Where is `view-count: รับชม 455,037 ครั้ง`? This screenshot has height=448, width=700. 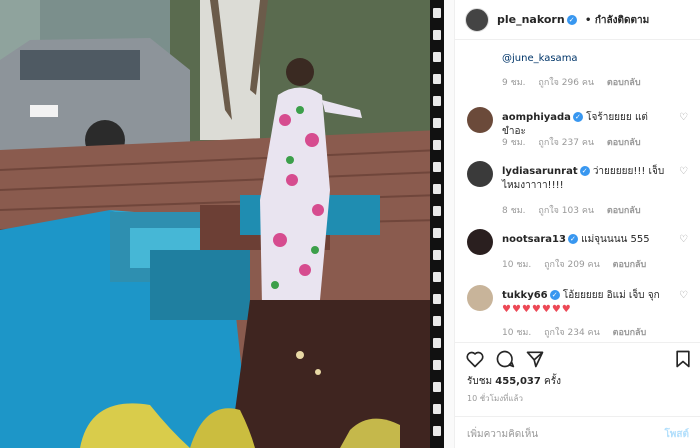
view-count: รับชม 455,037 ครั้ง is located at coordinates (514, 381).